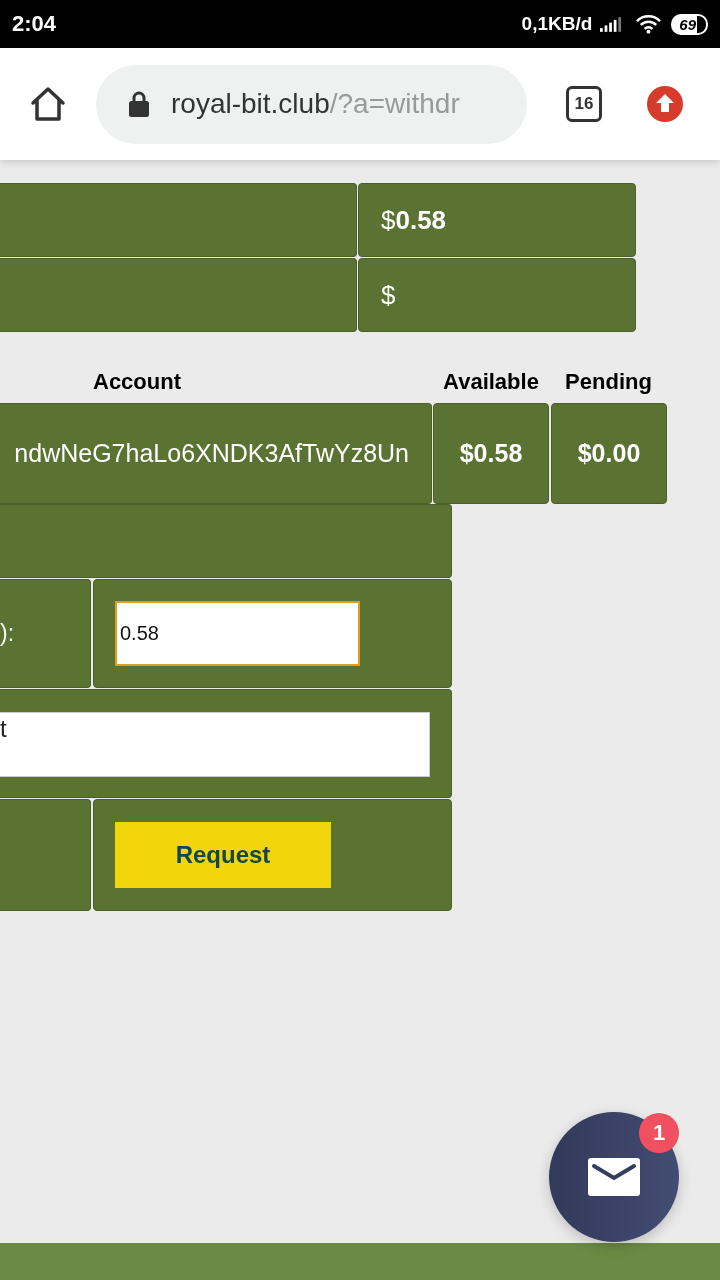 This screenshot has height=1280, width=720. I want to click on network-speed: 0,1KB/d, so click(557, 24).